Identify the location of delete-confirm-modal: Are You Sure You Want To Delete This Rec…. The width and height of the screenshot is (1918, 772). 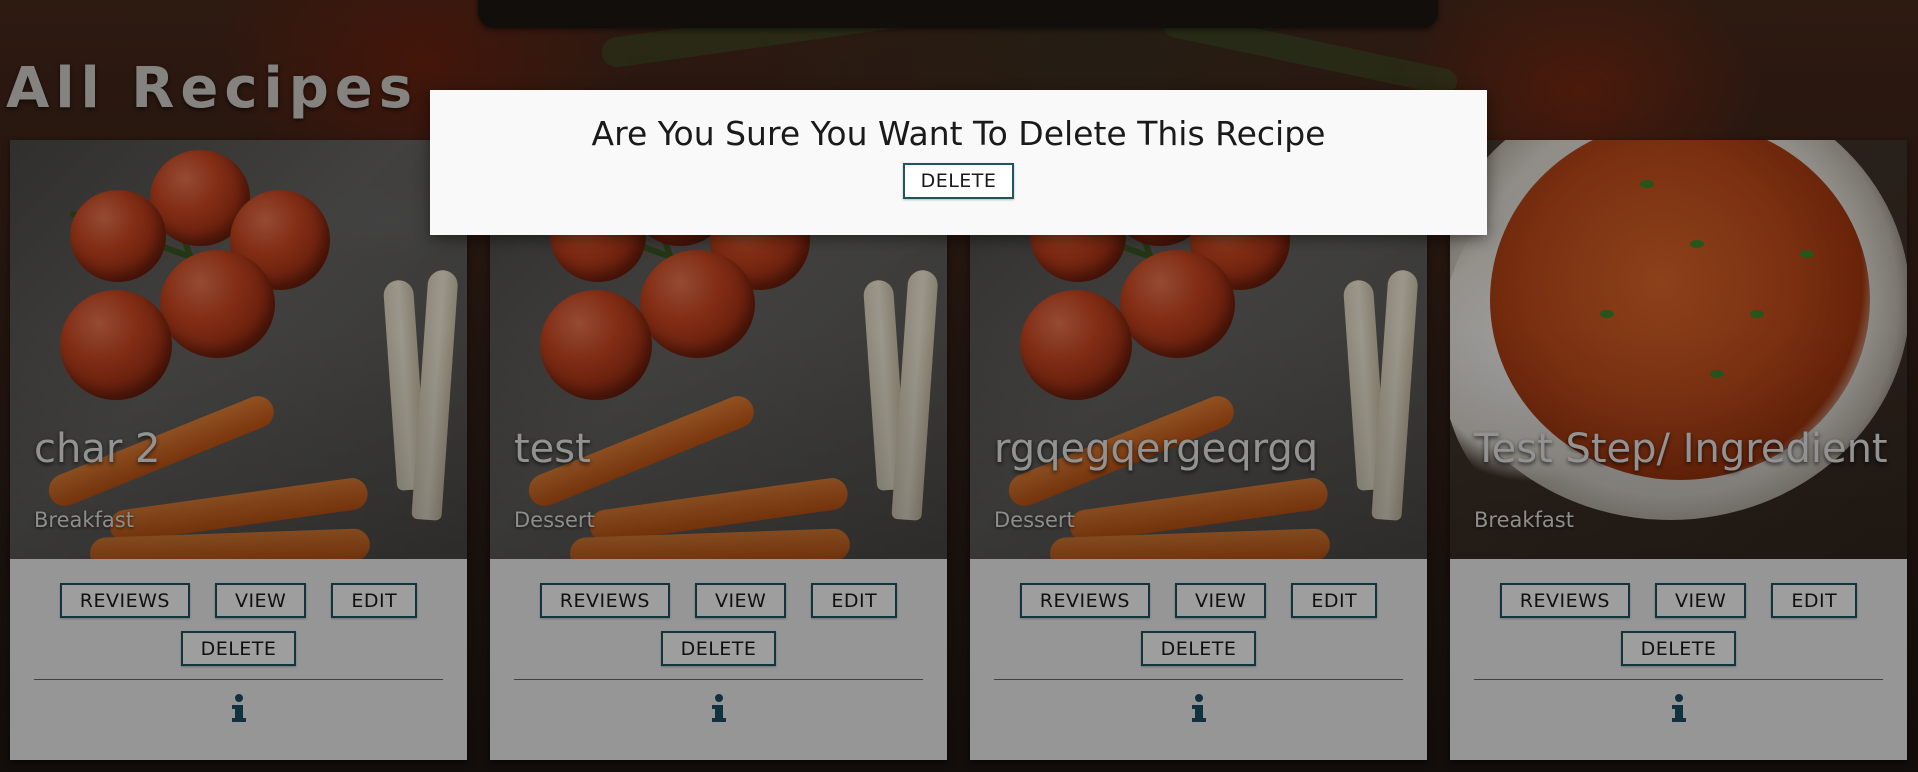
(958, 162).